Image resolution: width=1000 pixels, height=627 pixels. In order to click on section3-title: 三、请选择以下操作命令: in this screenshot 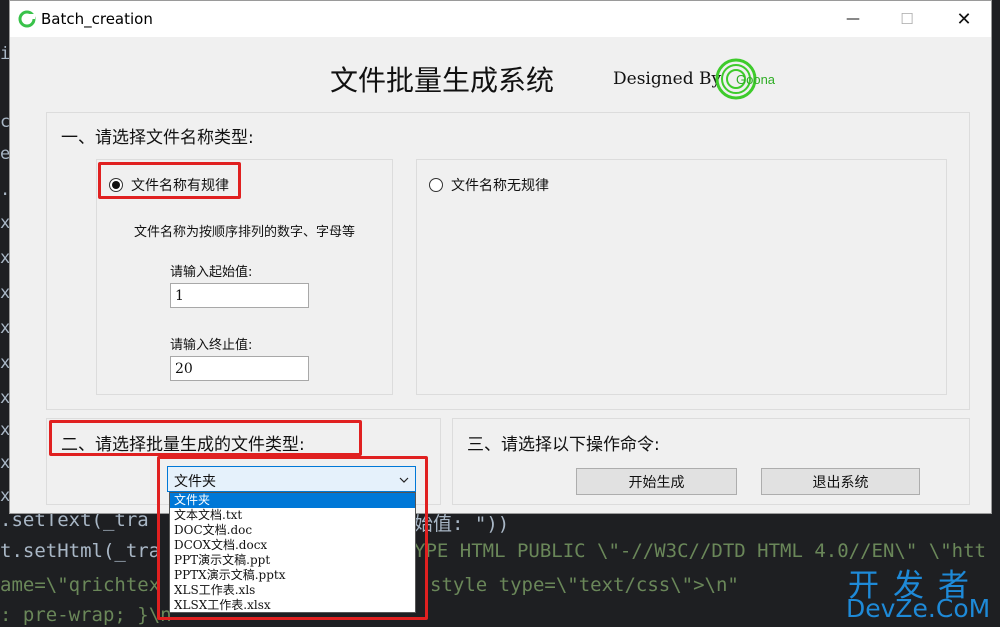, I will do `click(563, 445)`.